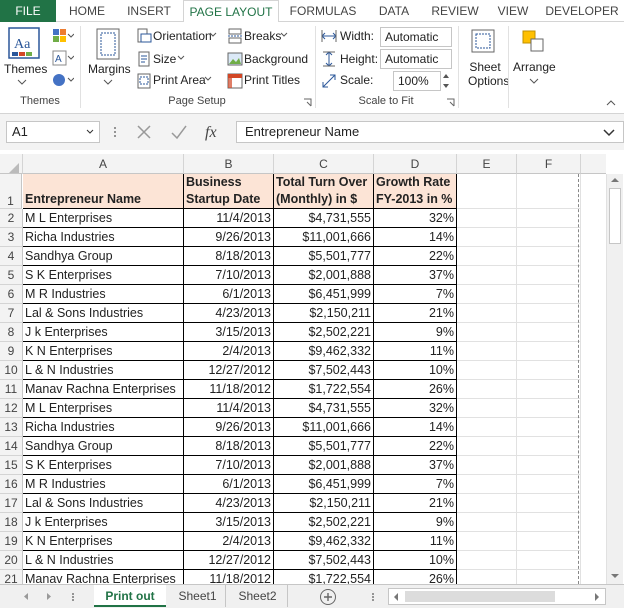 The height and width of the screenshot is (608, 624). What do you see at coordinates (324, 560) in the screenshot?
I see `cell-turnover: $7,502,443` at bounding box center [324, 560].